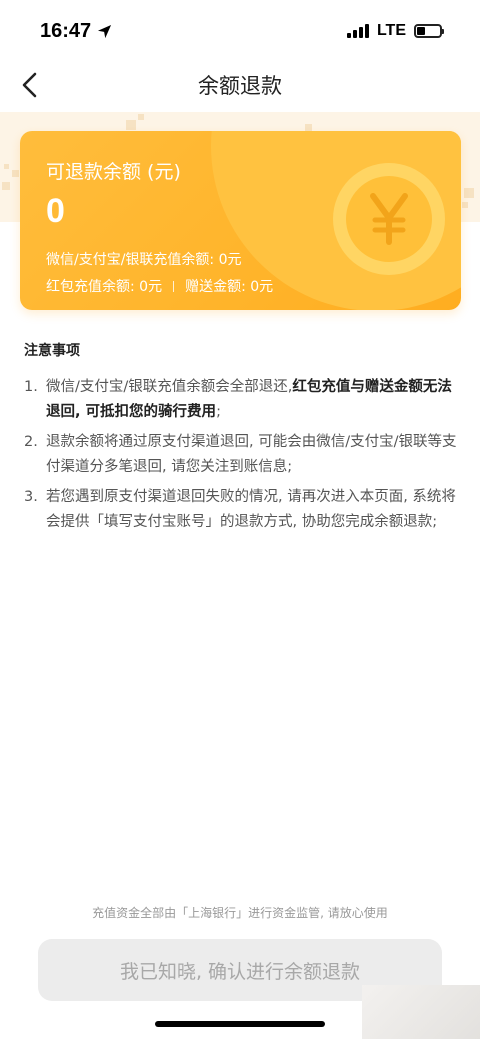 This screenshot has height=1039, width=480. I want to click on redpacket-balance: 红包充值余额: 0元, so click(104, 287).